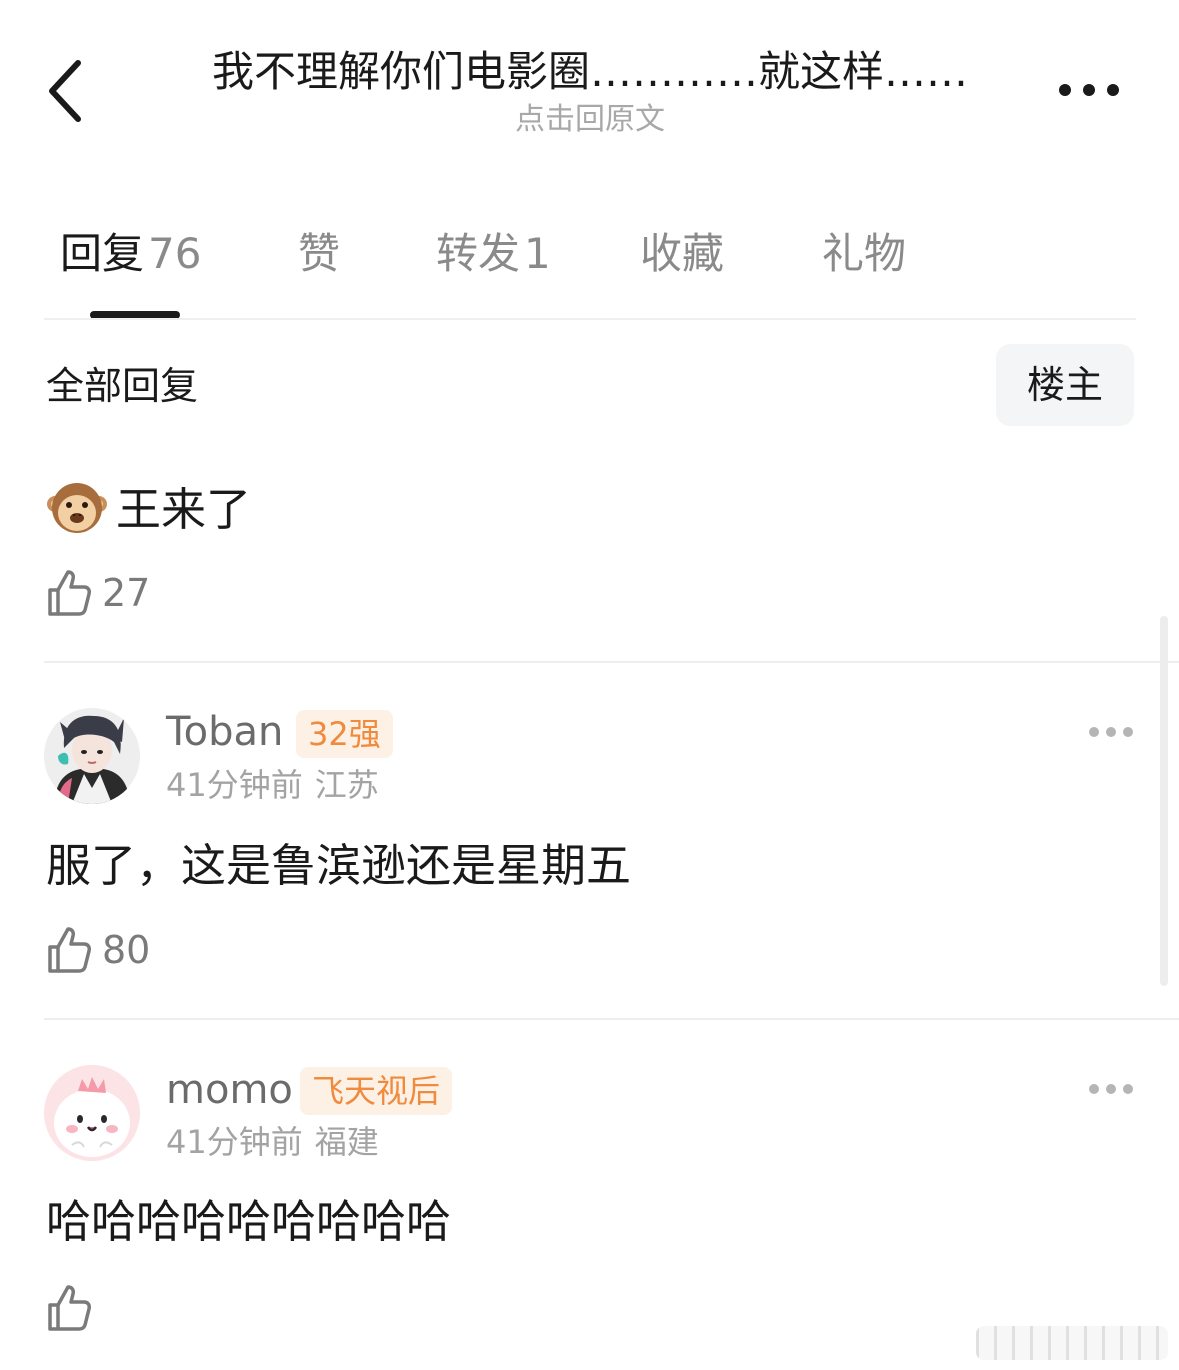 The width and height of the screenshot is (1179, 1370). I want to click on username: Toban, so click(224, 732).